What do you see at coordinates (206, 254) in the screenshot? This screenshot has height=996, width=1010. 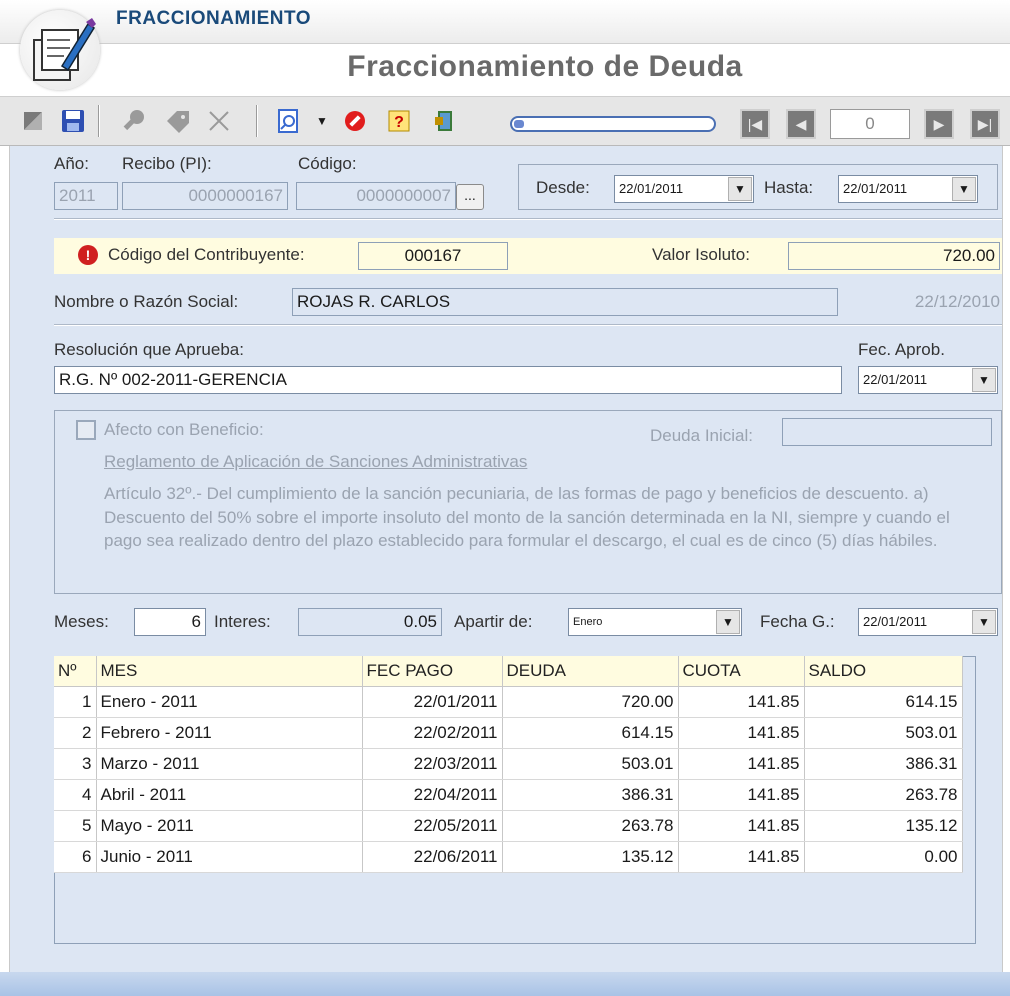 I see `contrib-label: Código del Contribuyente:` at bounding box center [206, 254].